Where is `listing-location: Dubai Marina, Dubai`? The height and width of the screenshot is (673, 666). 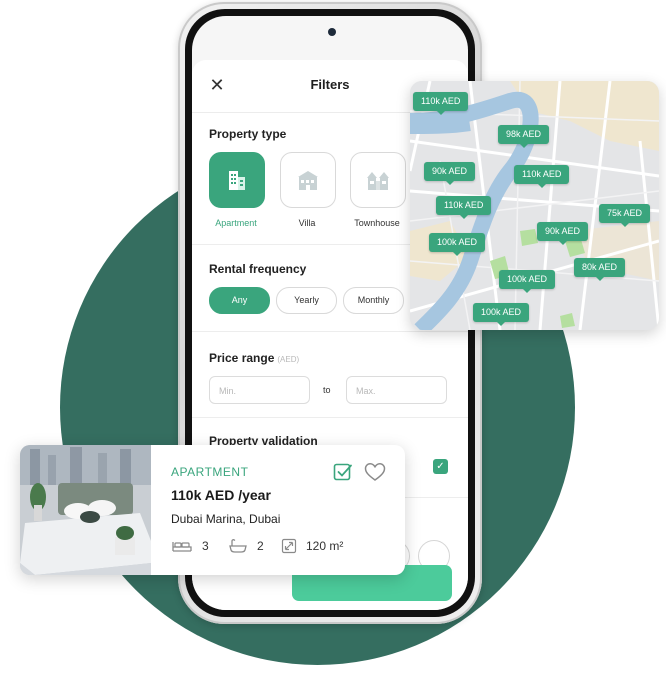
listing-location: Dubai Marina, Dubai is located at coordinates (226, 519).